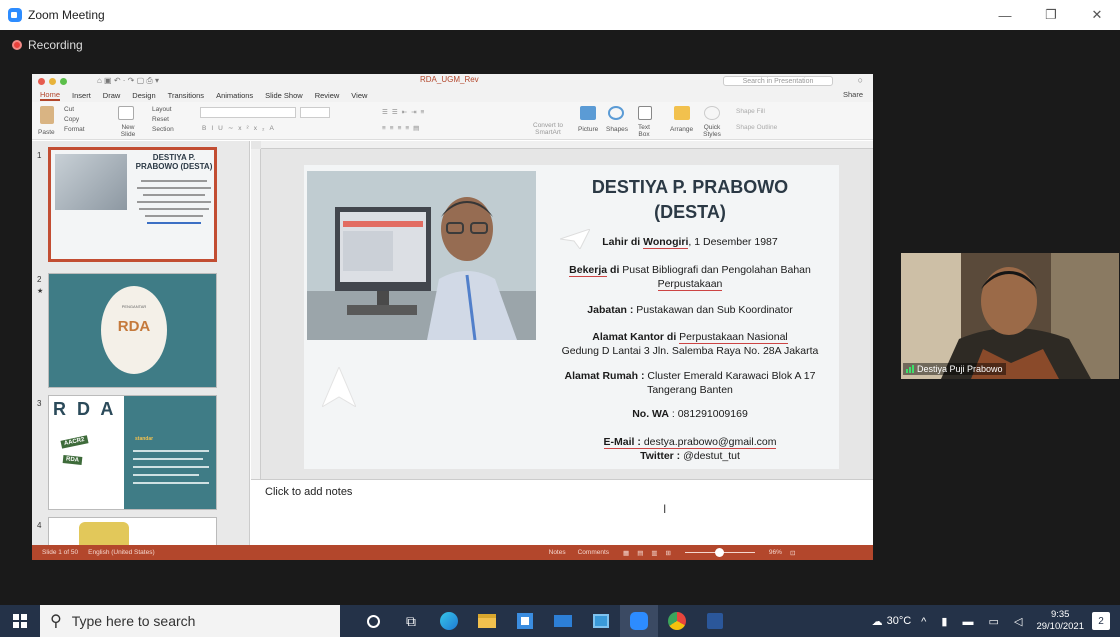  What do you see at coordinates (449, 621) in the screenshot?
I see `edge-icon` at bounding box center [449, 621].